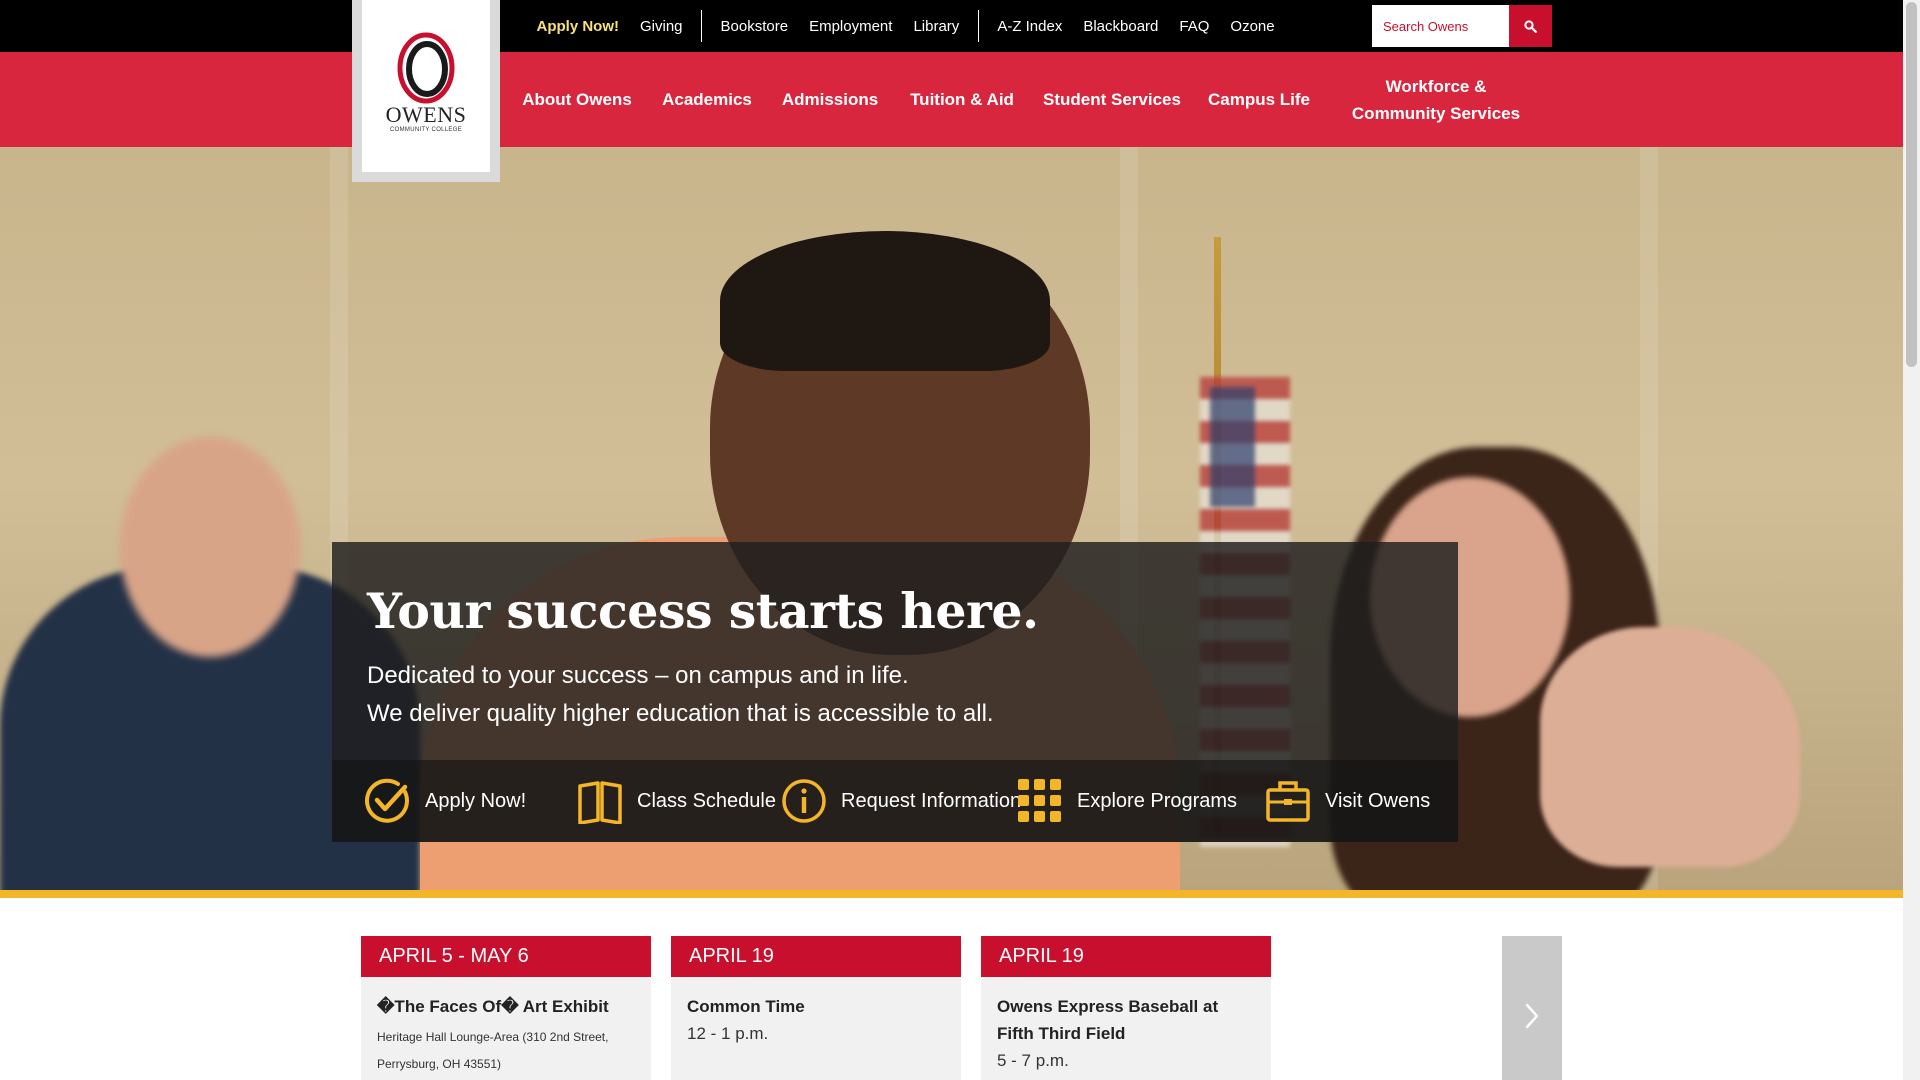 Image resolution: width=1920 pixels, height=1080 pixels. I want to click on quick-link-visit-owens: Visit Owens, so click(1347, 801).